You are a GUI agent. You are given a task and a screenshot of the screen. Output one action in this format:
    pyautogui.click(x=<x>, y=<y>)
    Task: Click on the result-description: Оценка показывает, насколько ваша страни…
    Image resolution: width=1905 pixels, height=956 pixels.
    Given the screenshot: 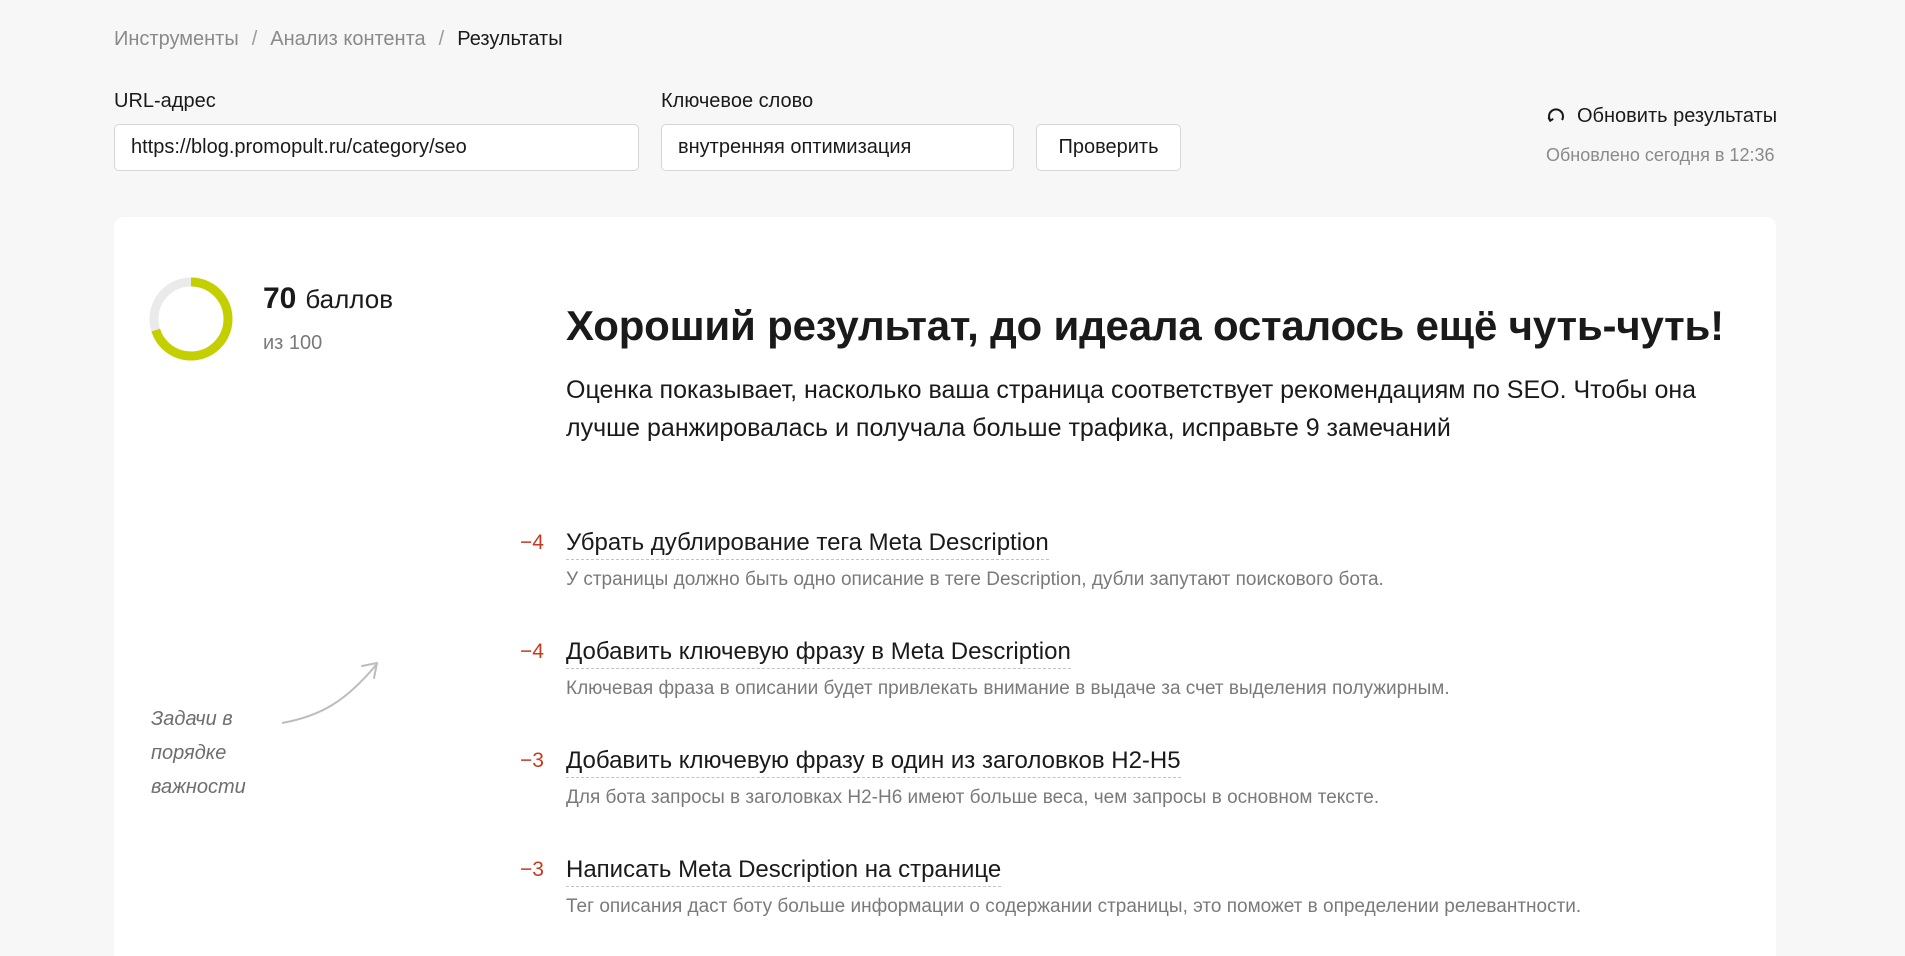 What is the action you would take?
    pyautogui.click(x=1131, y=409)
    